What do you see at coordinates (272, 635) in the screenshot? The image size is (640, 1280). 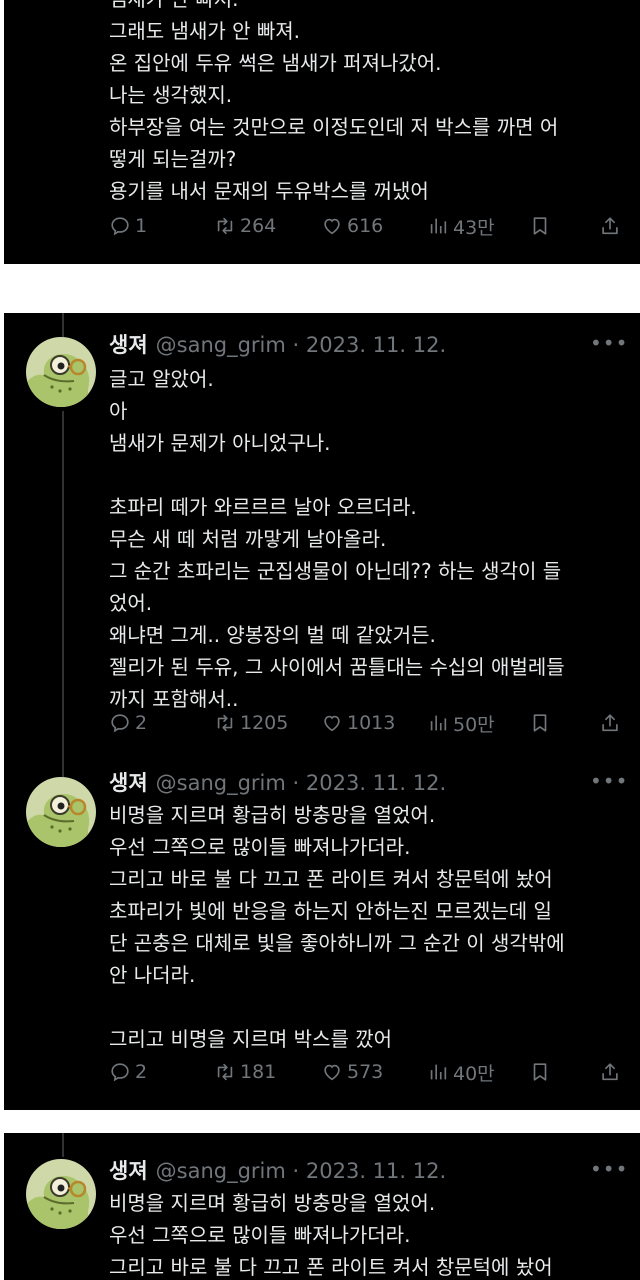 I see `text-line: 왜냐면 그게.. 양봉장의 벌 떼 같았거든.` at bounding box center [272, 635].